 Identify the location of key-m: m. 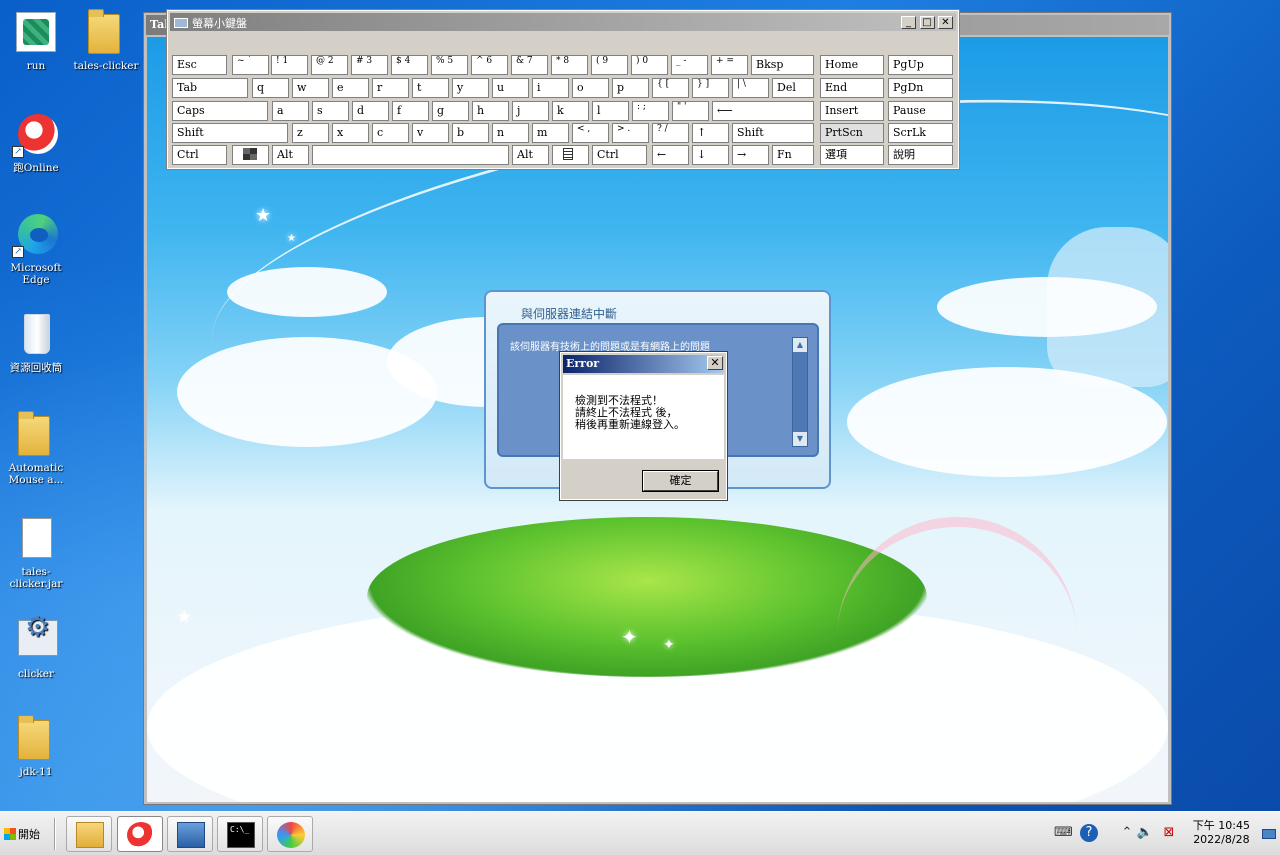
(550, 133).